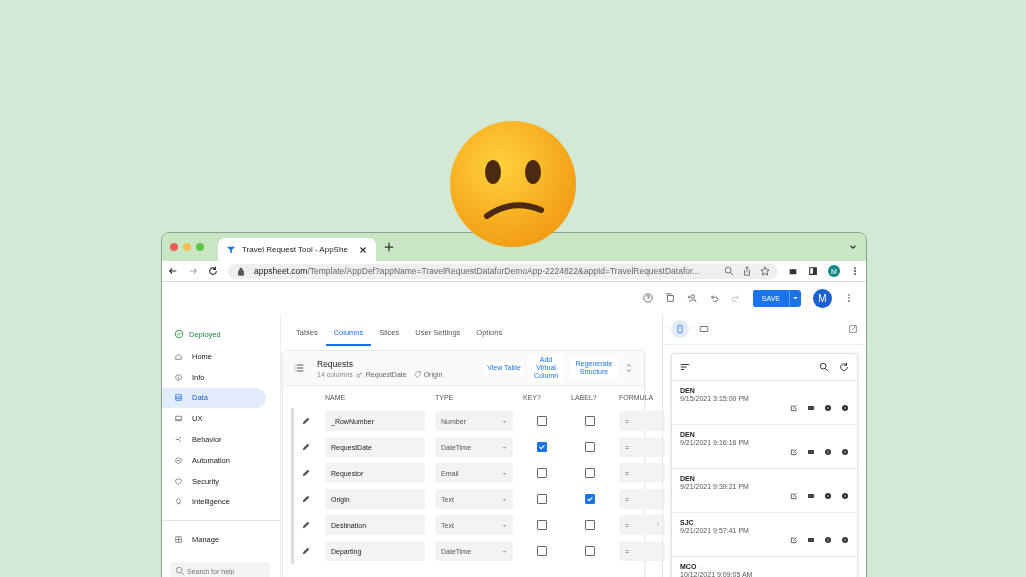 Image resolution: width=1026 pixels, height=577 pixels. I want to click on key-icon, so click(359, 374).